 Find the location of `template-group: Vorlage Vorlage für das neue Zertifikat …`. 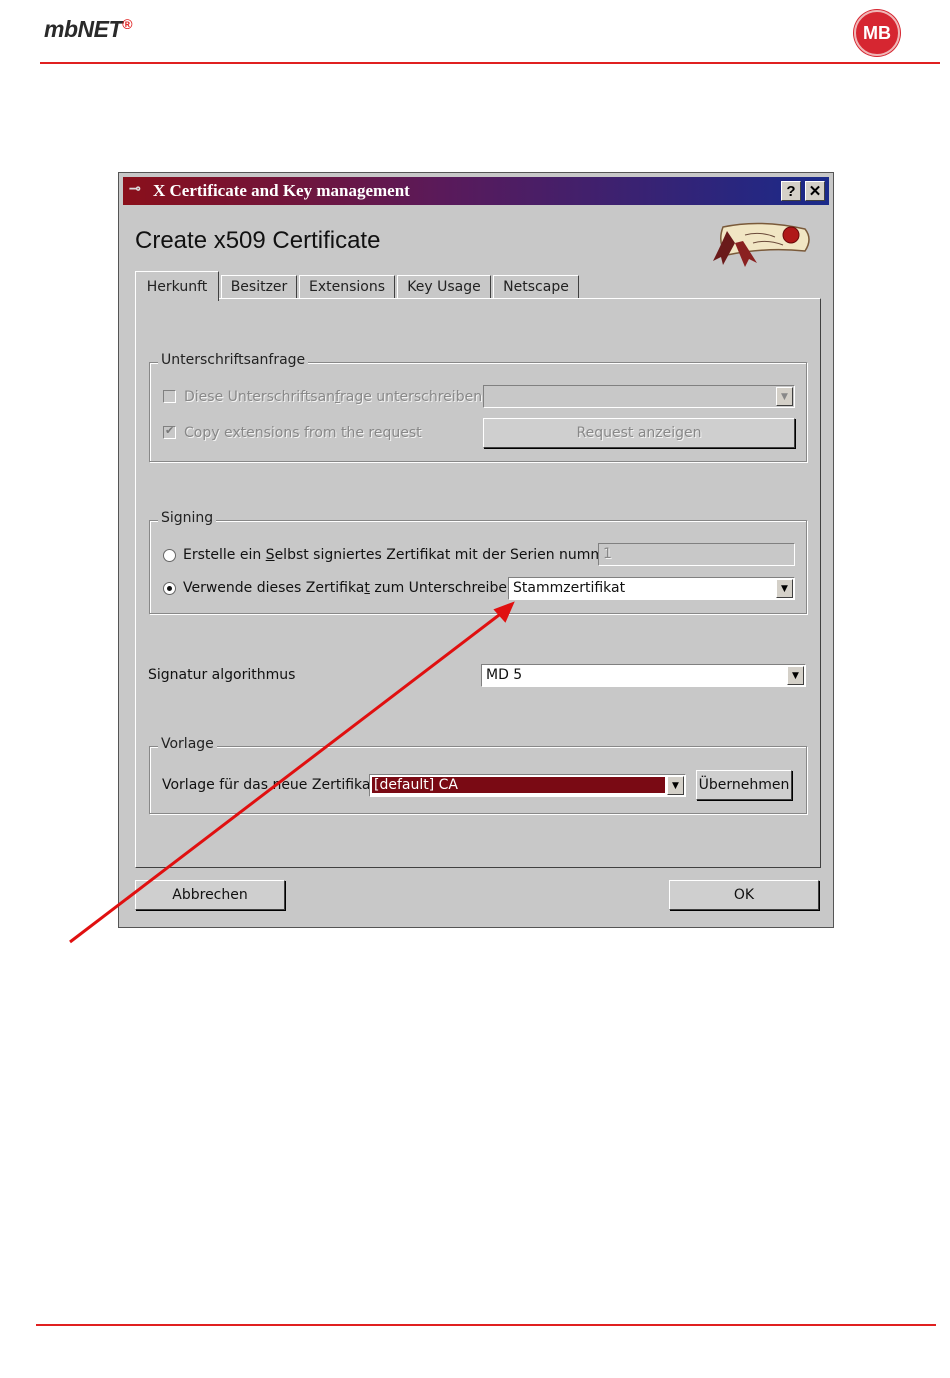

template-group: Vorlage Vorlage für das neue Zertifikat … is located at coordinates (478, 775).